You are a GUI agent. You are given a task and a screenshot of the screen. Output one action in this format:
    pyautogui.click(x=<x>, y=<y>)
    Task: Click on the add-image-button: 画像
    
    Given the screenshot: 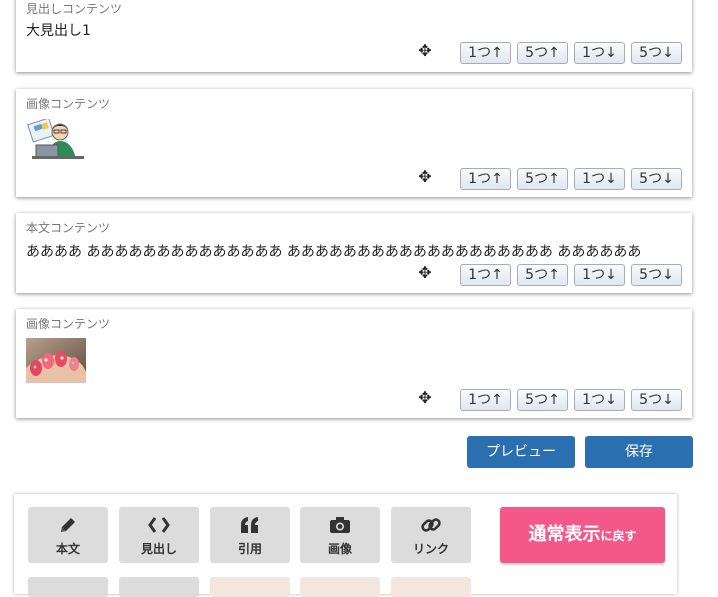 What is the action you would take?
    pyautogui.click(x=340, y=535)
    